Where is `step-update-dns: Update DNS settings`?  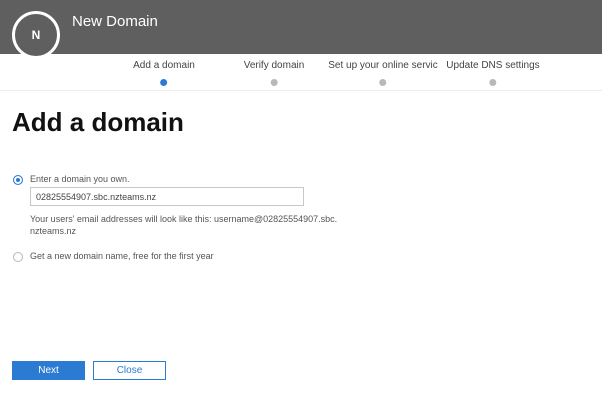 step-update-dns: Update DNS settings is located at coordinates (493, 73).